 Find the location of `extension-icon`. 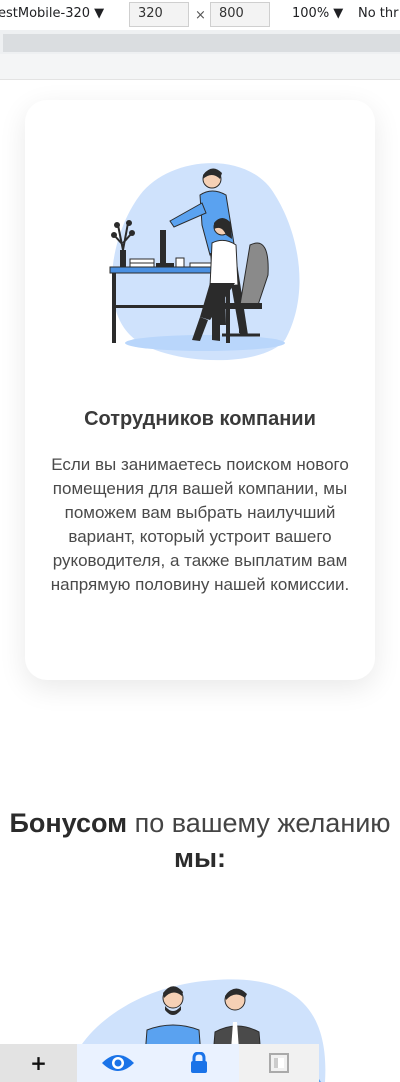

extension-icon is located at coordinates (279, 1063).